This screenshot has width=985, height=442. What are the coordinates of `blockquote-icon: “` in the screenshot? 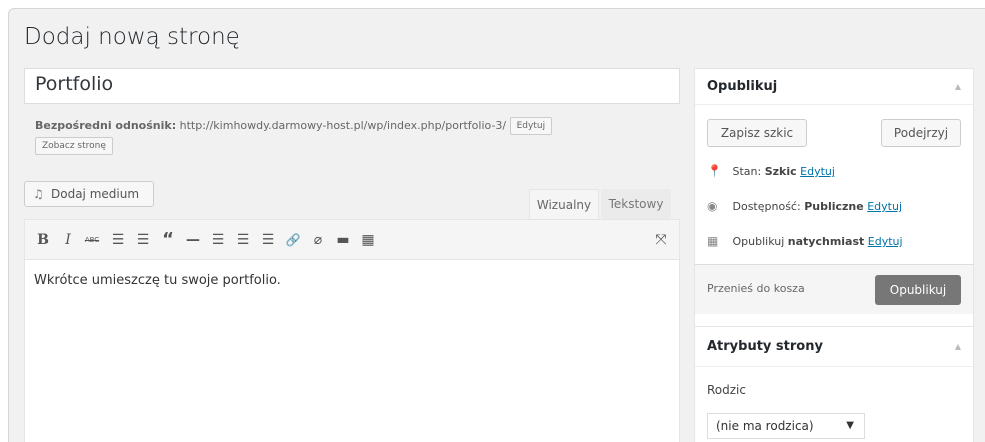 It's located at (168, 240).